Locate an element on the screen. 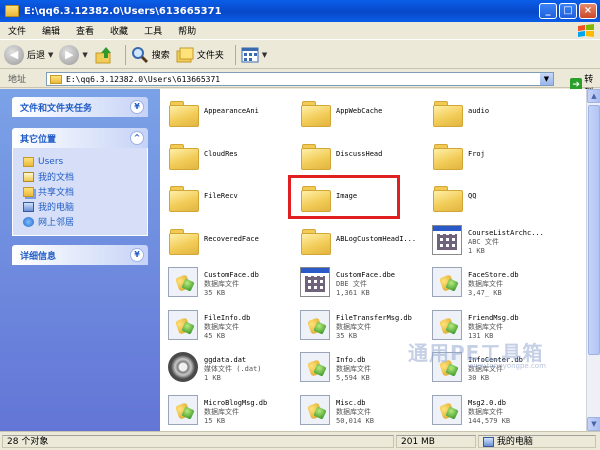 The image size is (600, 450). file-item: MicroBlogMsg.db 数据库文件 15 KB is located at coordinates (233, 411).